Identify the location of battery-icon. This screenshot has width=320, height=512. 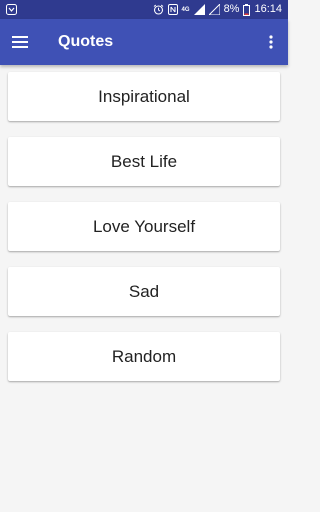
(247, 9).